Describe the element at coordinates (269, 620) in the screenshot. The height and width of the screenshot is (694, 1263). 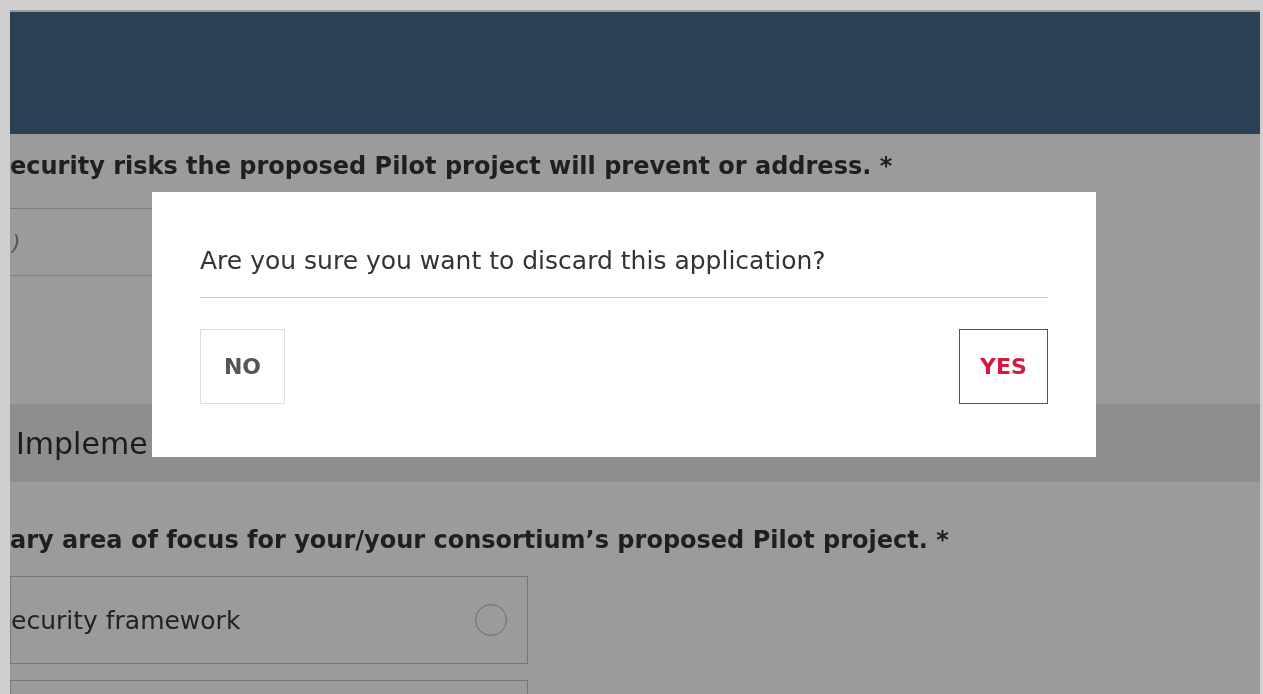
I see `radio-option: ecurity framework` at that location.